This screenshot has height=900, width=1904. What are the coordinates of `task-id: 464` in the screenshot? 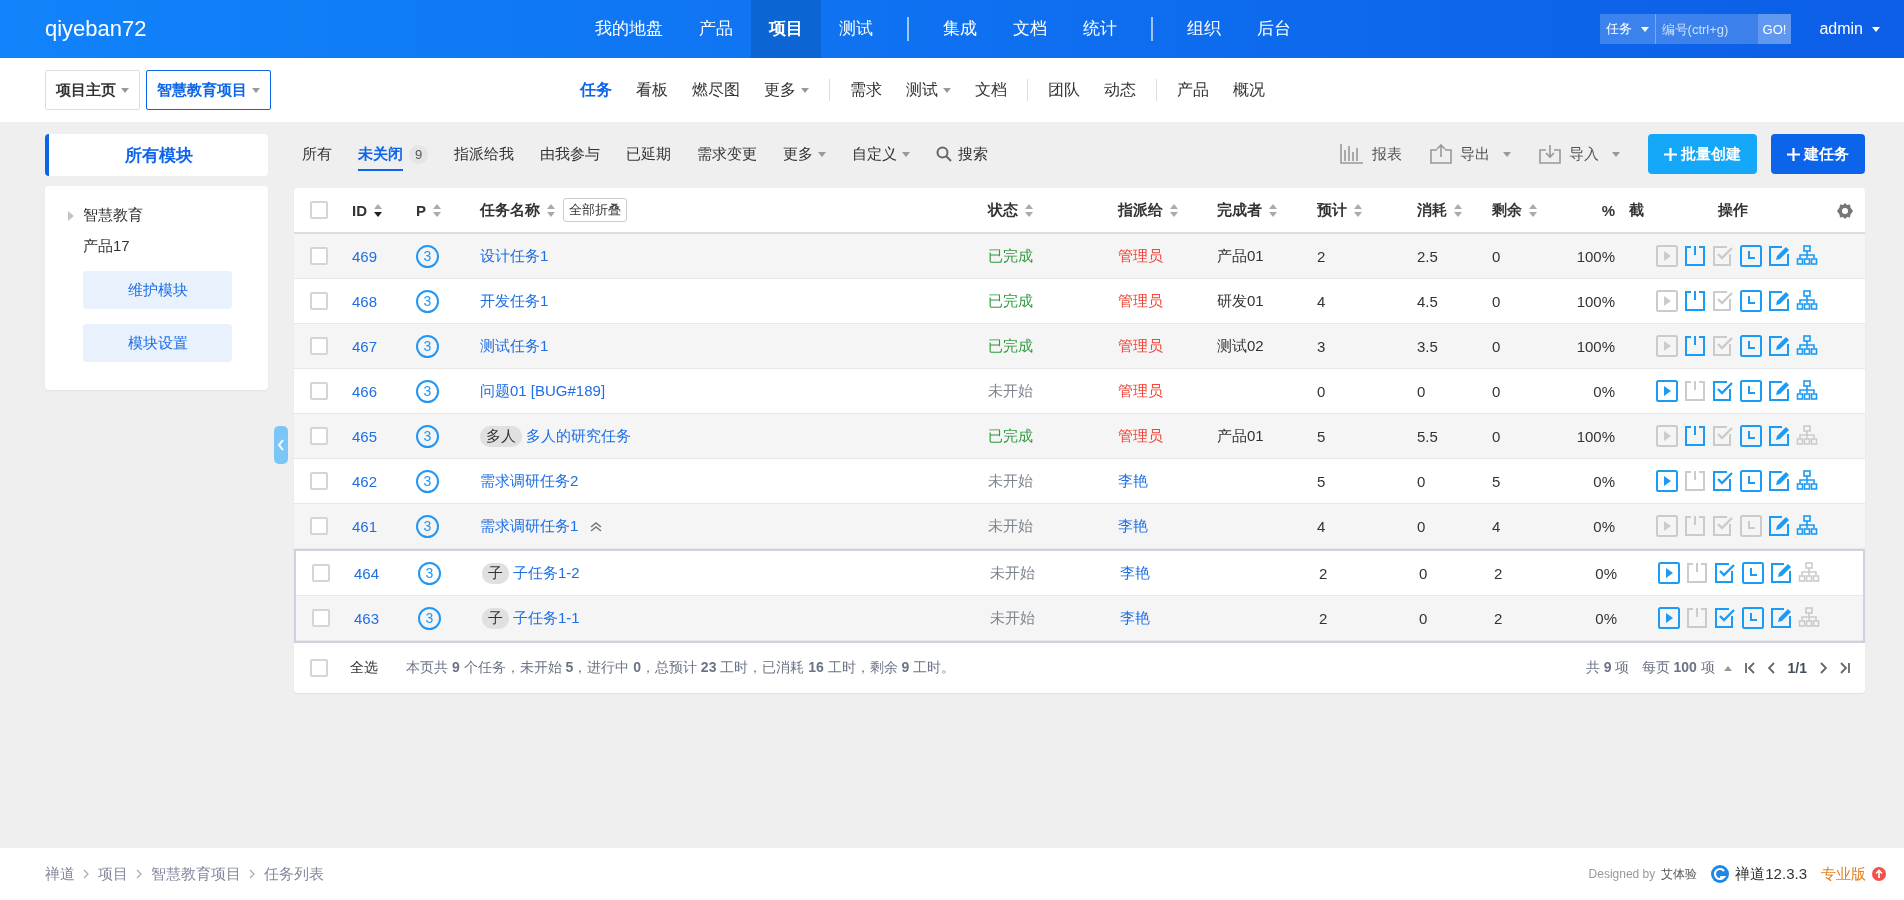 It's located at (367, 573).